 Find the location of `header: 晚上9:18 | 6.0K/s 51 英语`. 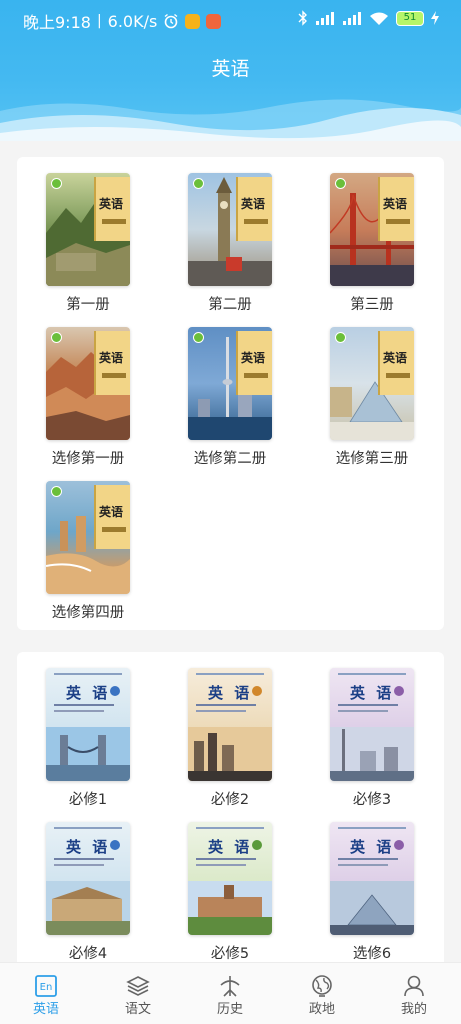

header: 晚上9:18 | 6.0K/s 51 英语 is located at coordinates (230, 72).